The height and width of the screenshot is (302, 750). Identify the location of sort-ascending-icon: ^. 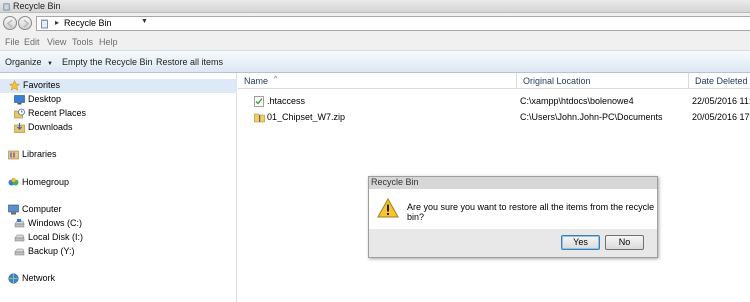
(276, 79).